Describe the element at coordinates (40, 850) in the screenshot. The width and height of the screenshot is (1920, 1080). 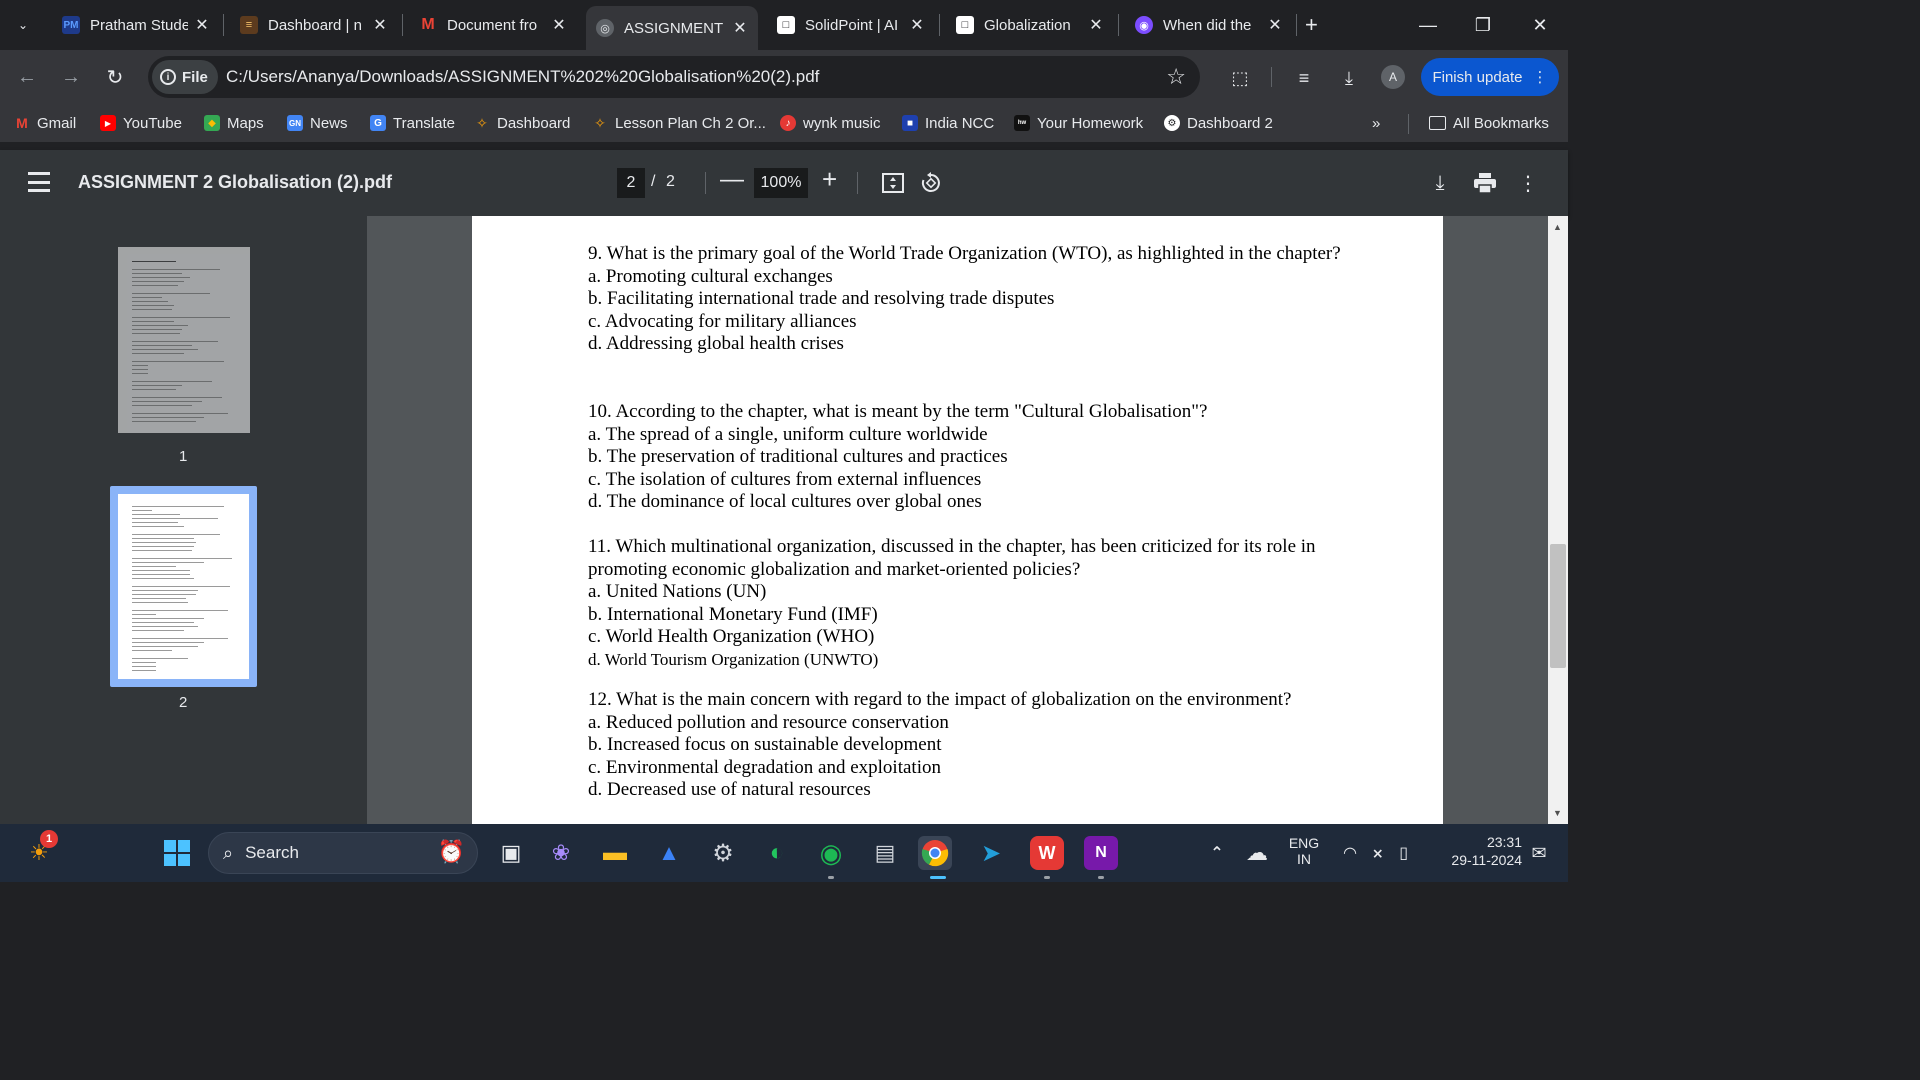
I see `weather-widget: ☀ 1` at that location.